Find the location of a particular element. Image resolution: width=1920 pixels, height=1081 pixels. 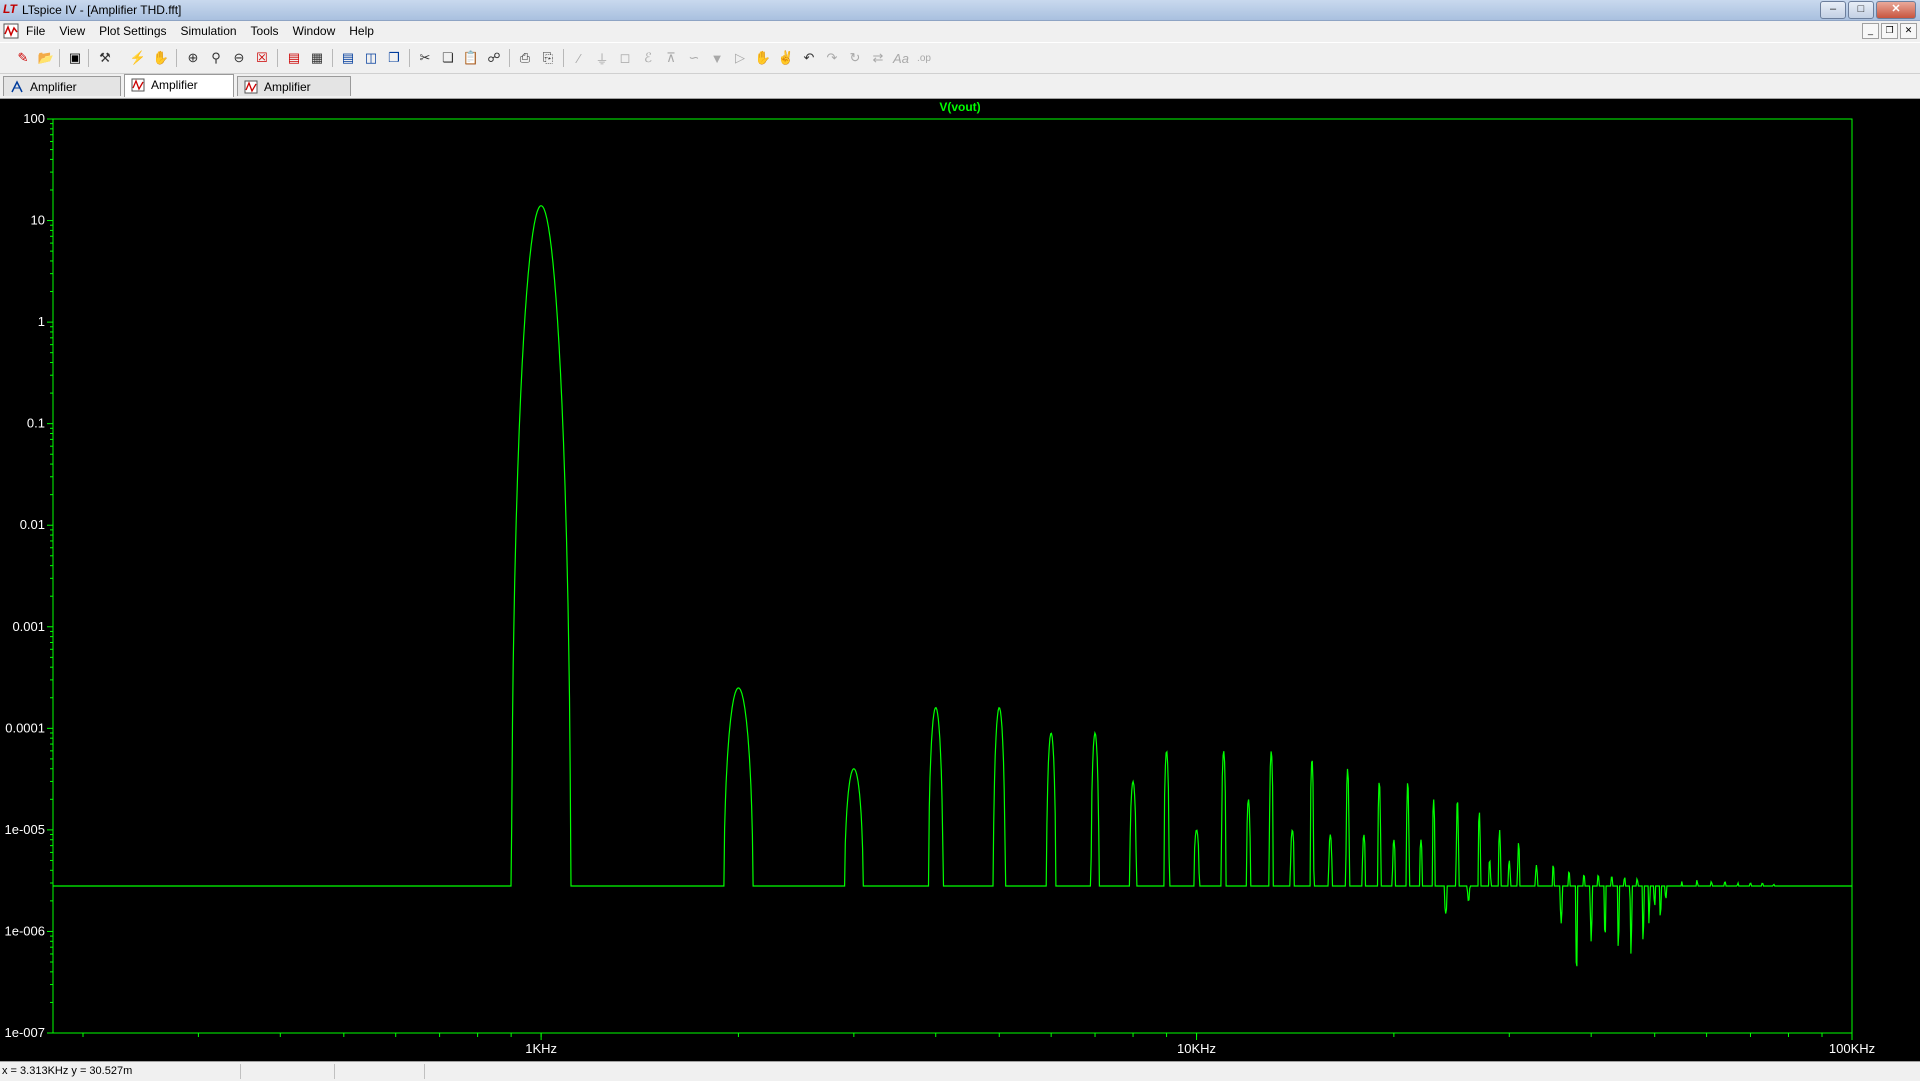

mdi-controls: _ ❐ ✕ is located at coordinates (1889, 31).